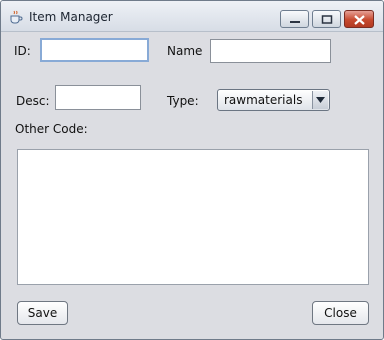 This screenshot has height=340, width=384. Describe the element at coordinates (263, 100) in the screenshot. I see `type-selected-value: rawmaterials` at that location.